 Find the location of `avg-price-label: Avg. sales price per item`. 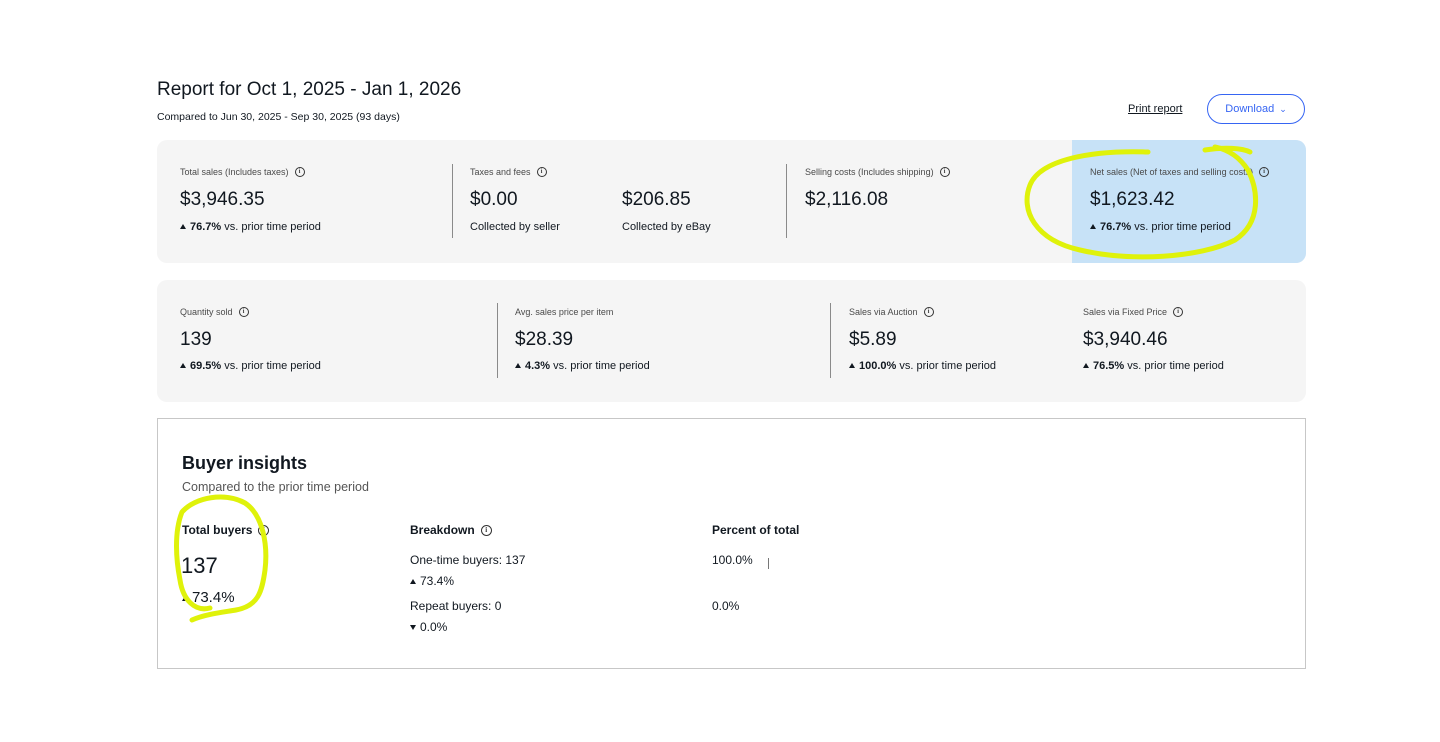

avg-price-label: Avg. sales price per item is located at coordinates (564, 312).